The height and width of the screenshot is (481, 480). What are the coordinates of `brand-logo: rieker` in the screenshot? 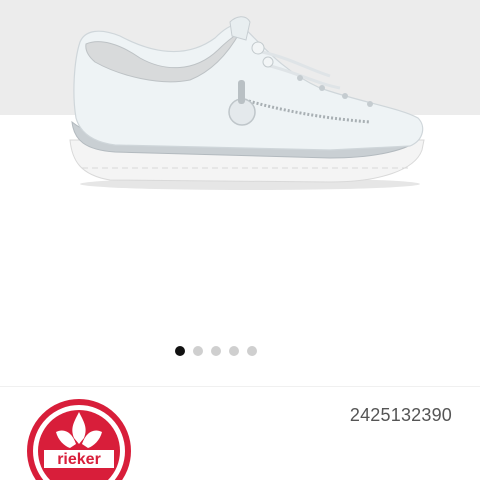 It's located at (79, 439).